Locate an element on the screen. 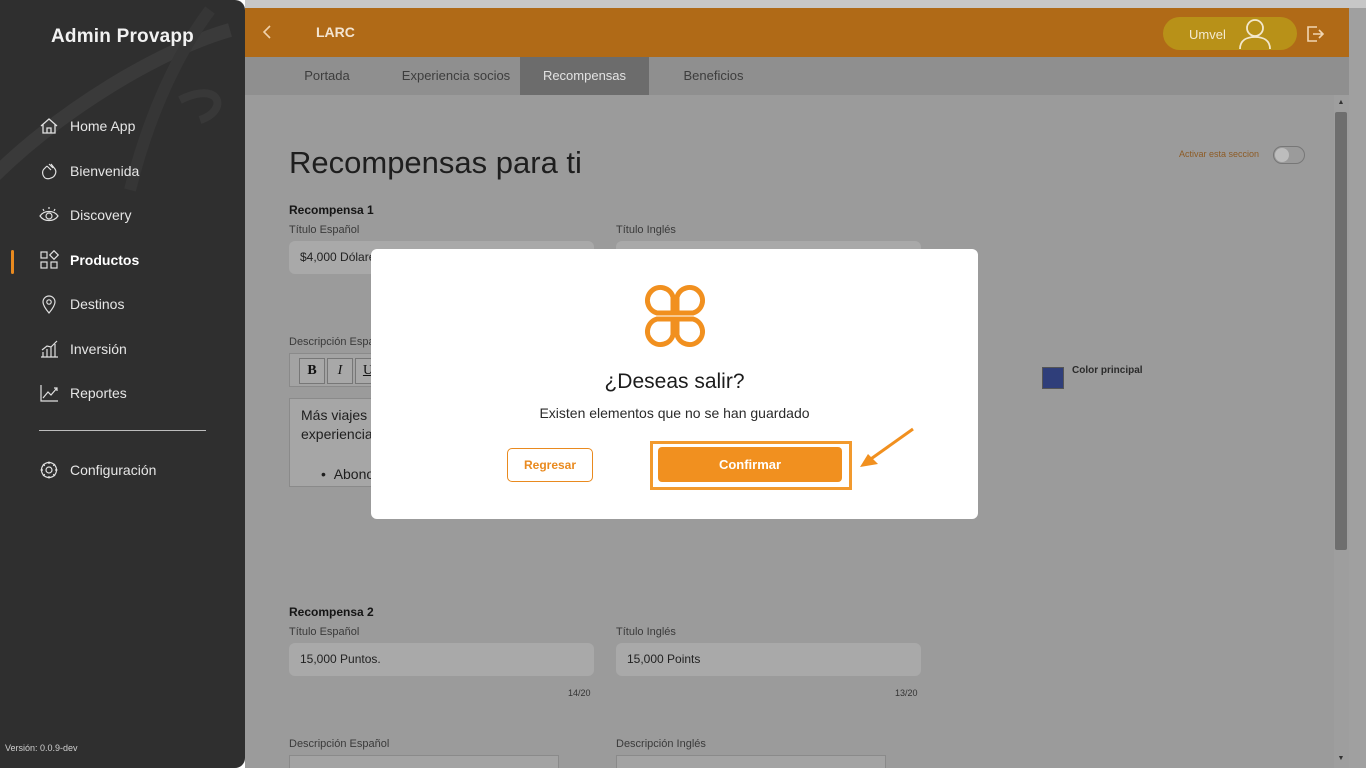 The image size is (1366, 768). sidebar-item-home-app: Home App is located at coordinates (86, 126).